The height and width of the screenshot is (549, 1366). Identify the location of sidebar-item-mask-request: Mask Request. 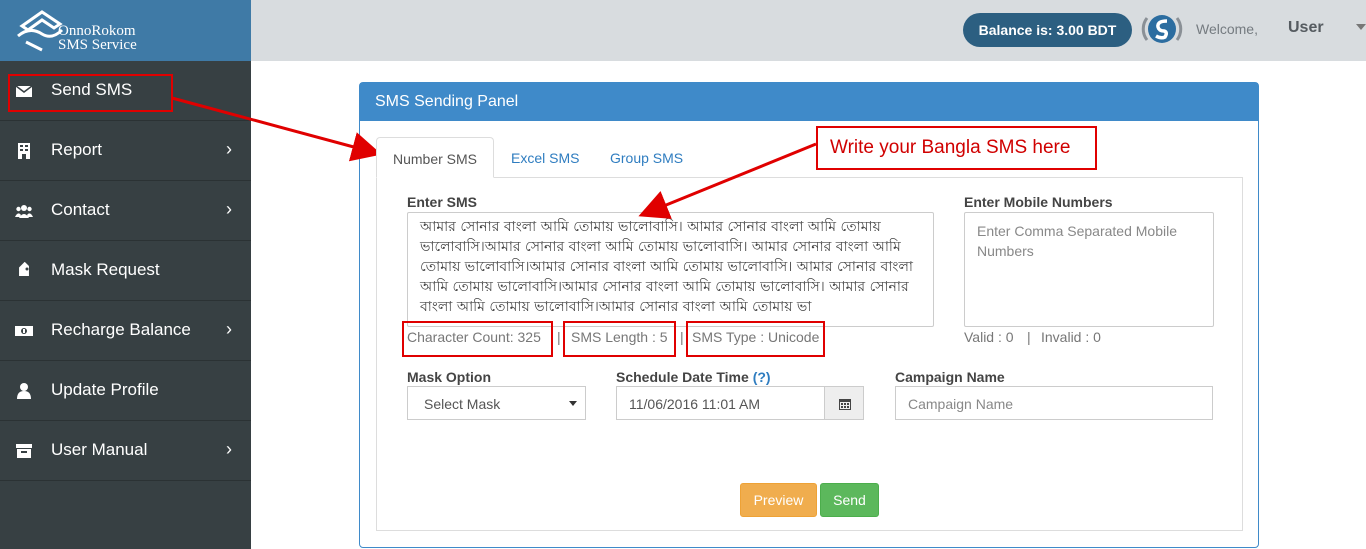
(125, 271).